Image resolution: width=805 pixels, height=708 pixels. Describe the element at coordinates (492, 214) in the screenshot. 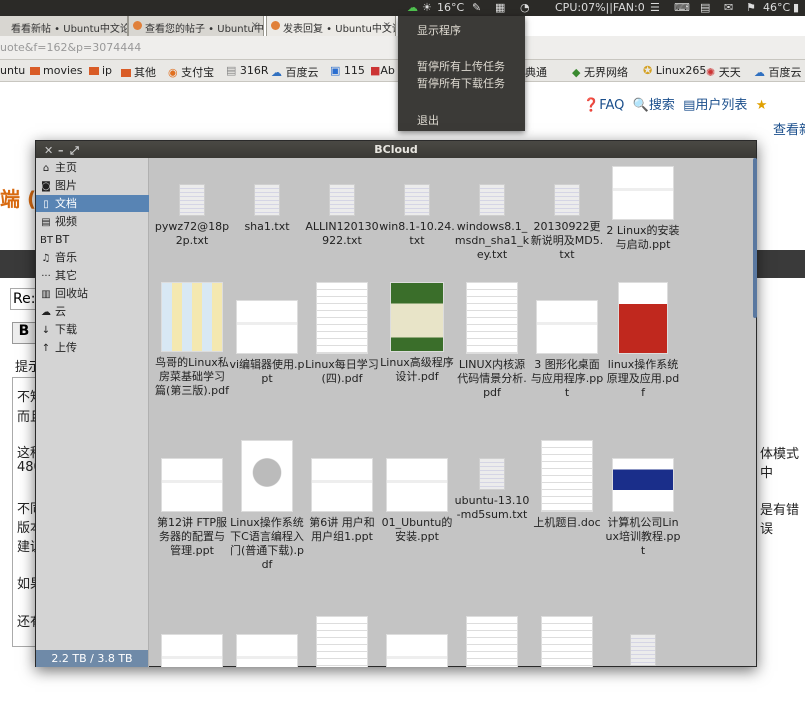

I see `file-item: windows8.1_msdn_sha1_key.txt` at that location.